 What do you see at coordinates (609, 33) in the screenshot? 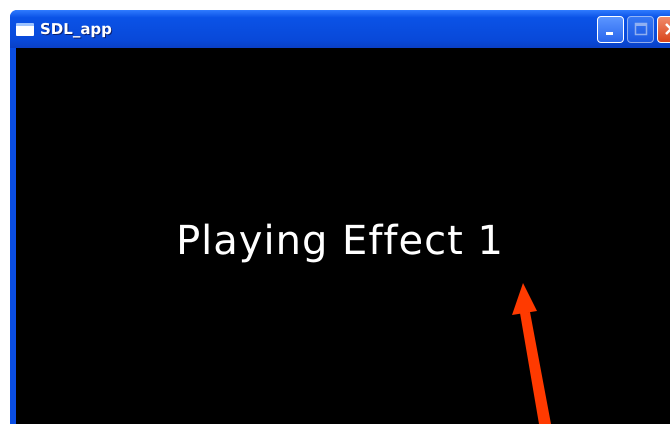
I see `minimize-icon` at bounding box center [609, 33].